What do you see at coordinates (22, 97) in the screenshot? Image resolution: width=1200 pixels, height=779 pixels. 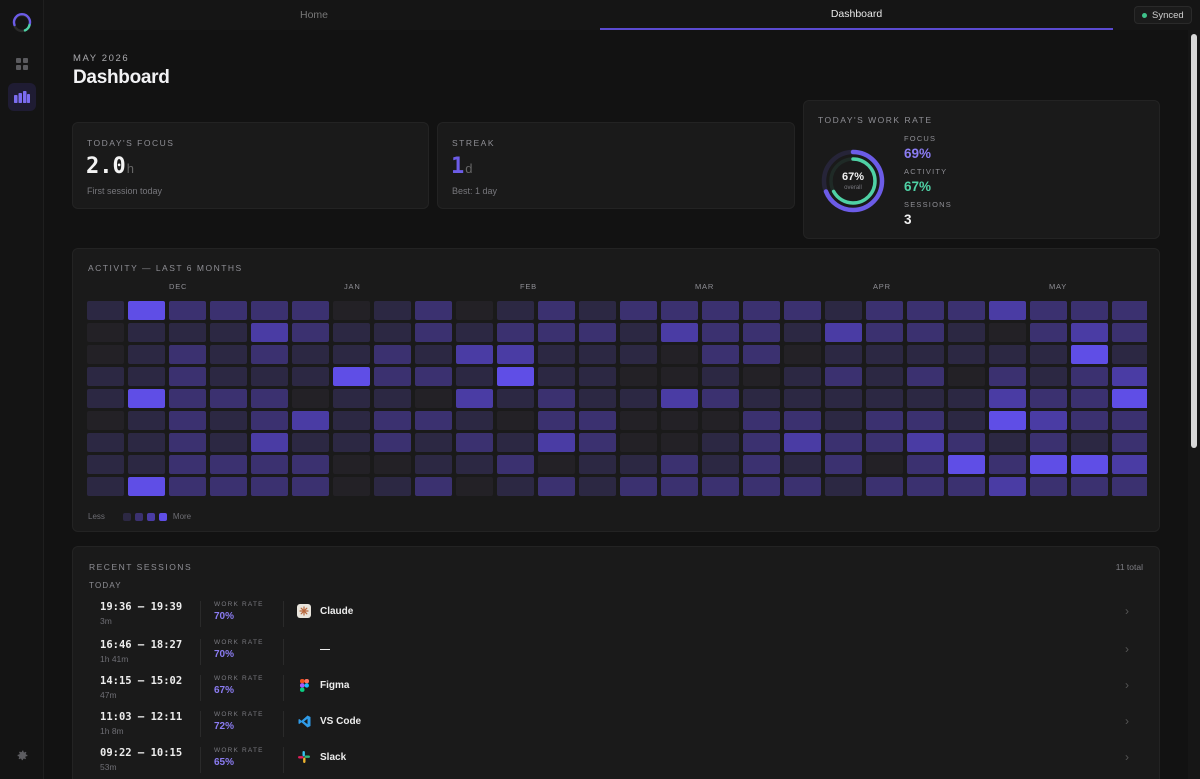 I see `bar-chart-icon` at bounding box center [22, 97].